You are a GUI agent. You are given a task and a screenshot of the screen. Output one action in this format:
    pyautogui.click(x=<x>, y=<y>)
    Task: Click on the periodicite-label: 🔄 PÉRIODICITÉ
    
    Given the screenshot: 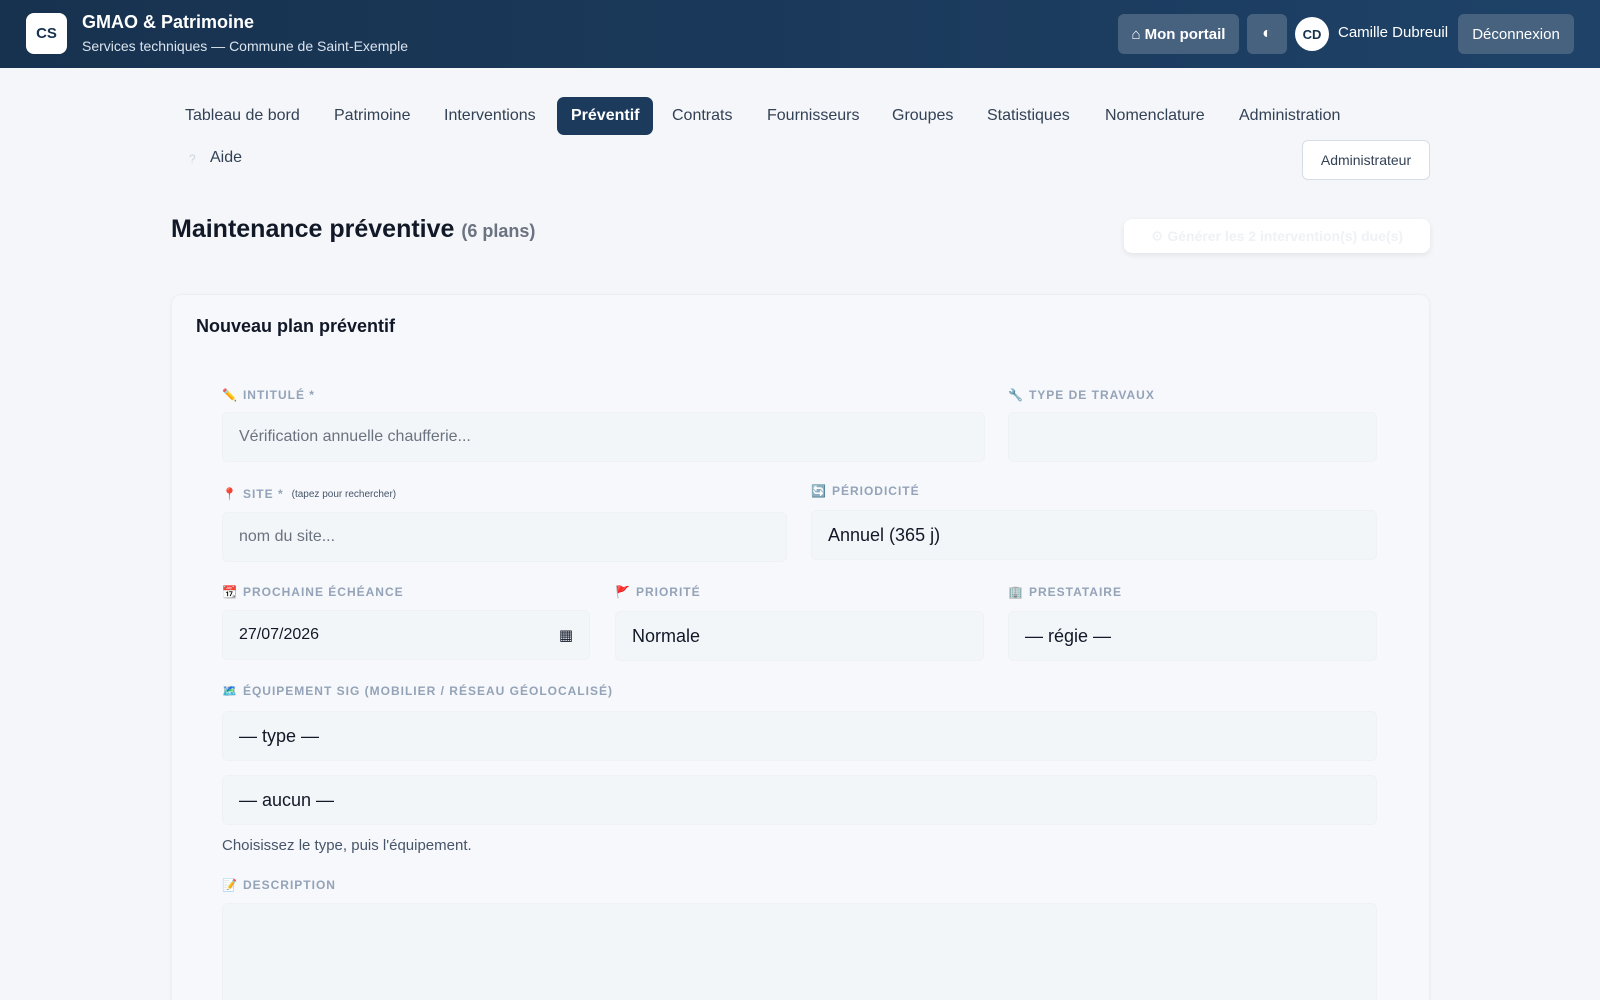 What is the action you would take?
    pyautogui.click(x=865, y=491)
    